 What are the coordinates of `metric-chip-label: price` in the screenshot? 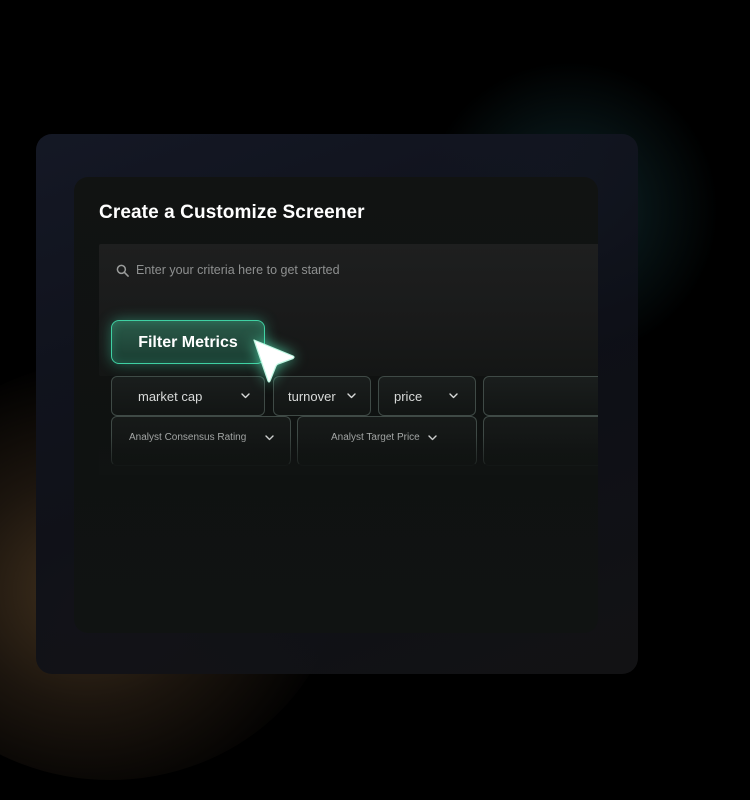 It's located at (408, 396).